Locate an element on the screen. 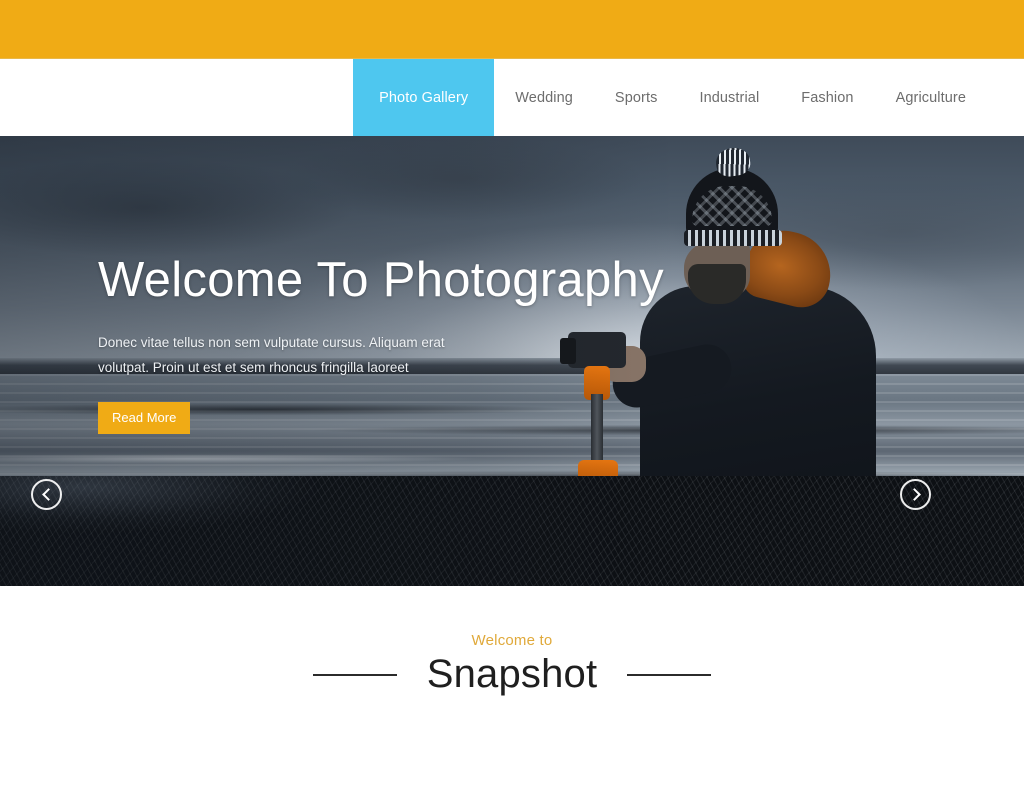 This screenshot has height=800, width=1024. nav-item-fashion: Fashion is located at coordinates (827, 97).